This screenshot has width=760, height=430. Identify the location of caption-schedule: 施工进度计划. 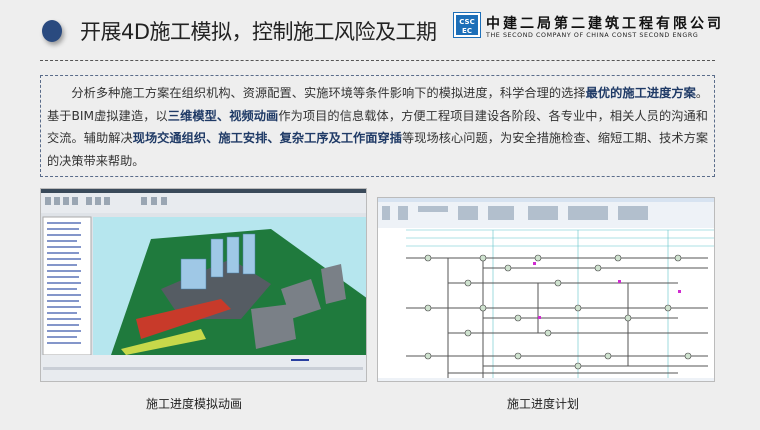
(543, 404).